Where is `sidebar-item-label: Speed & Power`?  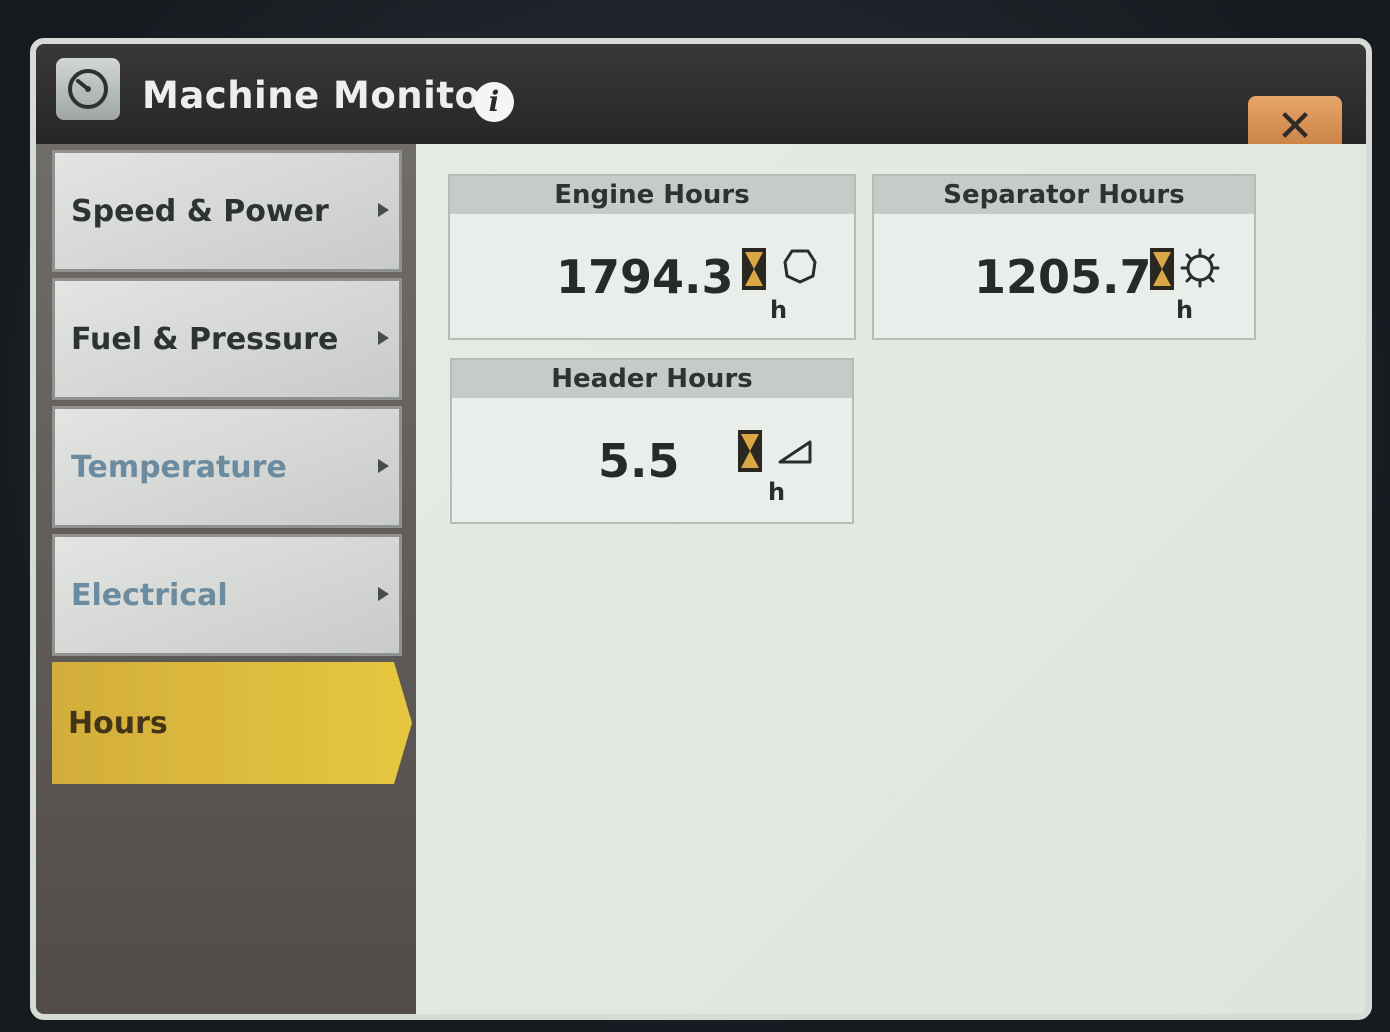 sidebar-item-label: Speed & Power is located at coordinates (200, 211).